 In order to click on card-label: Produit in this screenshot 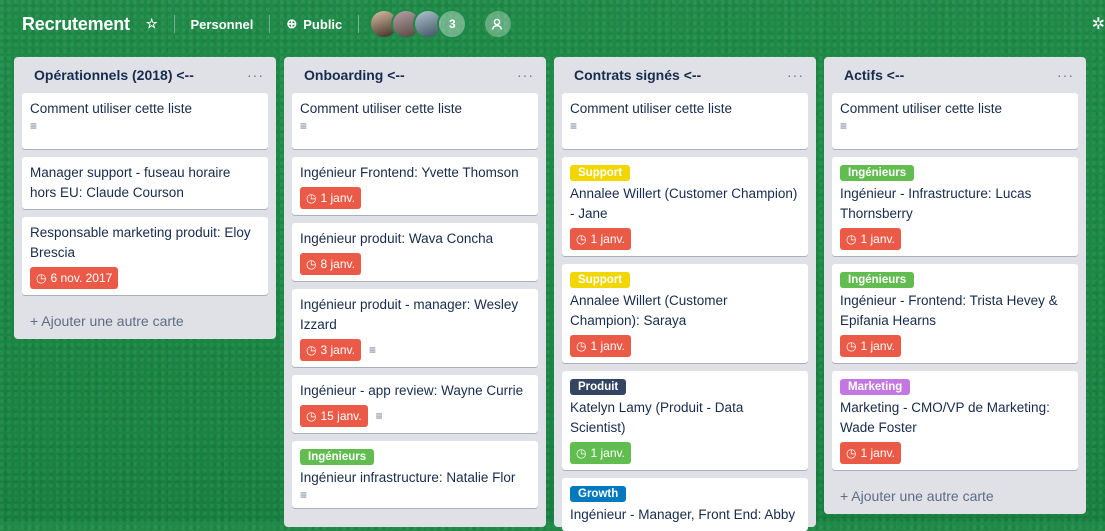, I will do `click(598, 387)`.